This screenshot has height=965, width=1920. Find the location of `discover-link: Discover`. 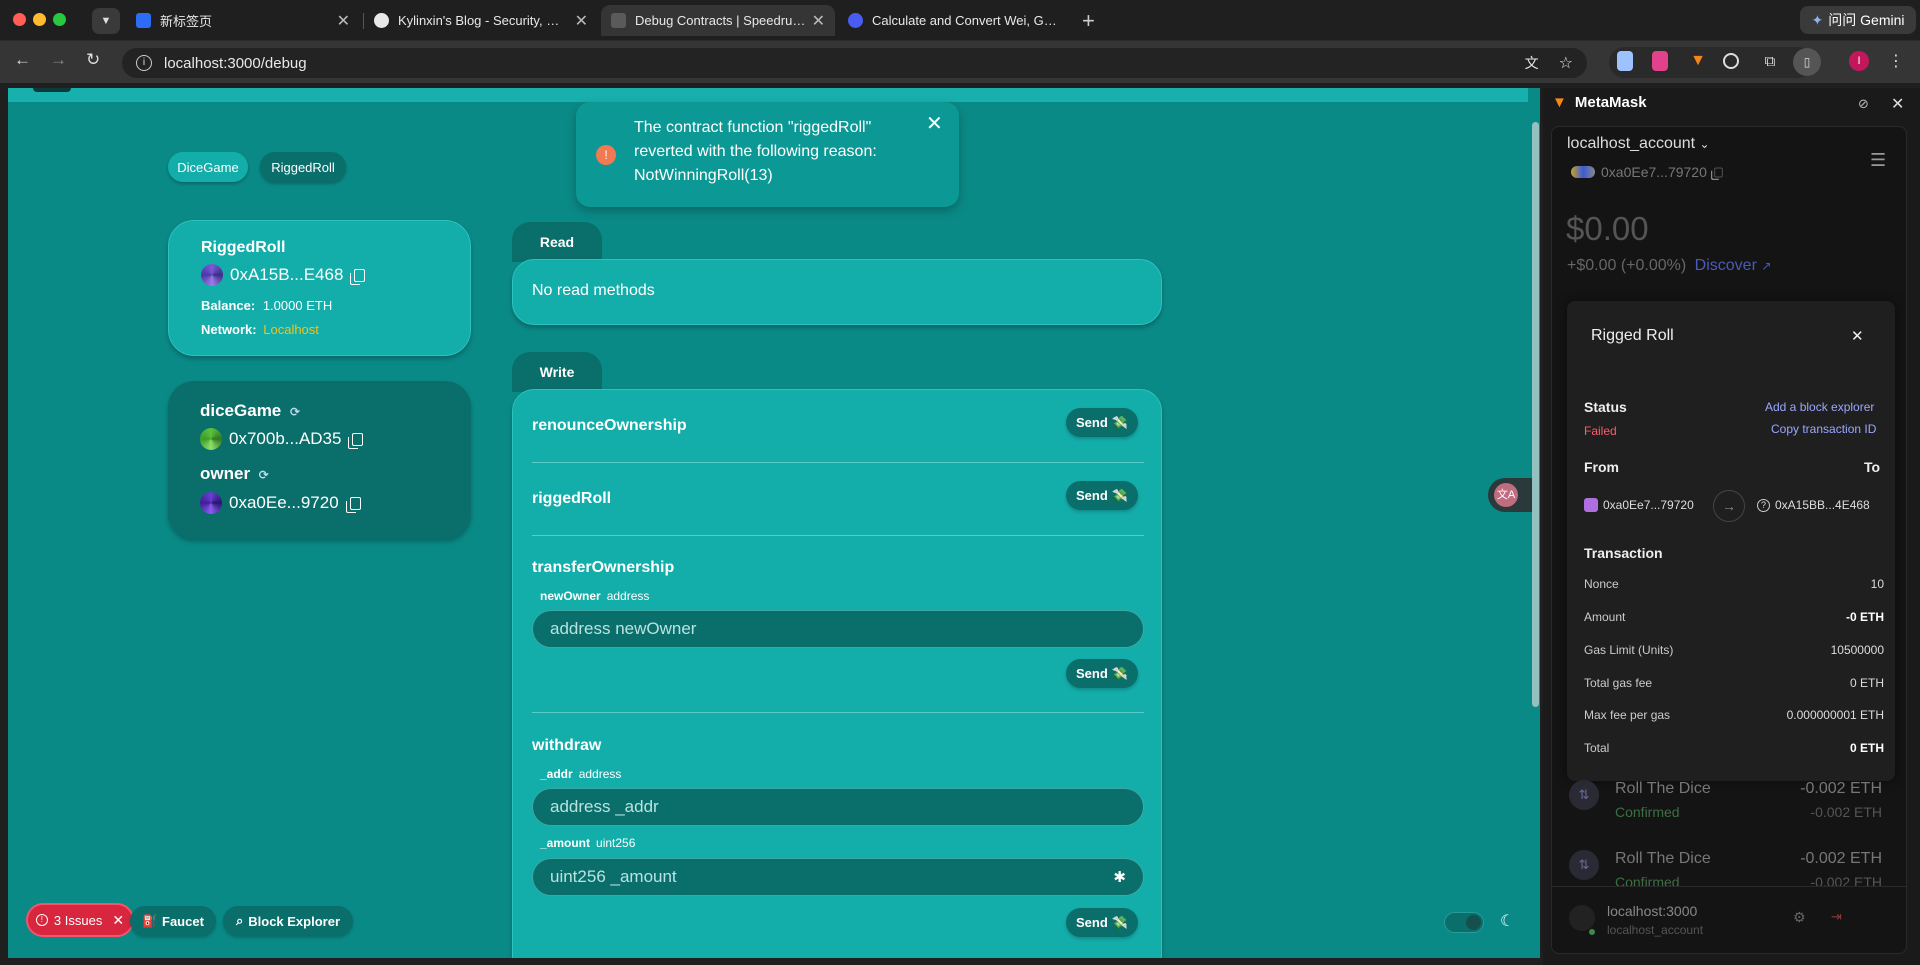

discover-link: Discover is located at coordinates (1726, 265).